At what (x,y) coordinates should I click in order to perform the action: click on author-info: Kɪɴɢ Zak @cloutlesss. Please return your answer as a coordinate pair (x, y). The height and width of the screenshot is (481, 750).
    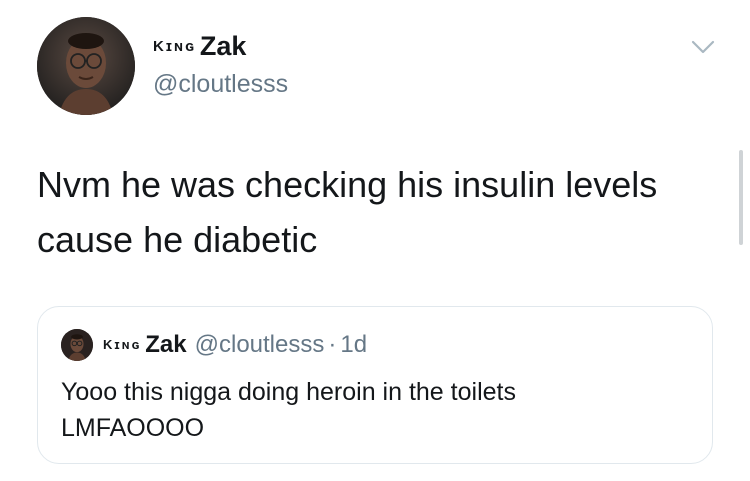
    Looking at the image, I should click on (220, 65).